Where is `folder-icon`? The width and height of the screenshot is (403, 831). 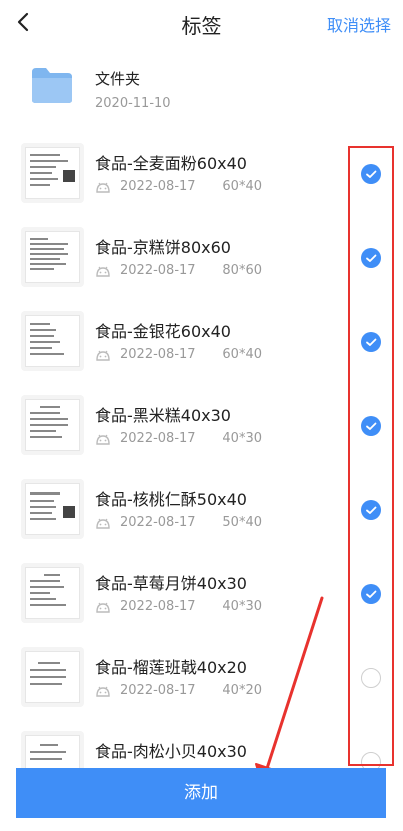
folder-icon is located at coordinates (52, 85).